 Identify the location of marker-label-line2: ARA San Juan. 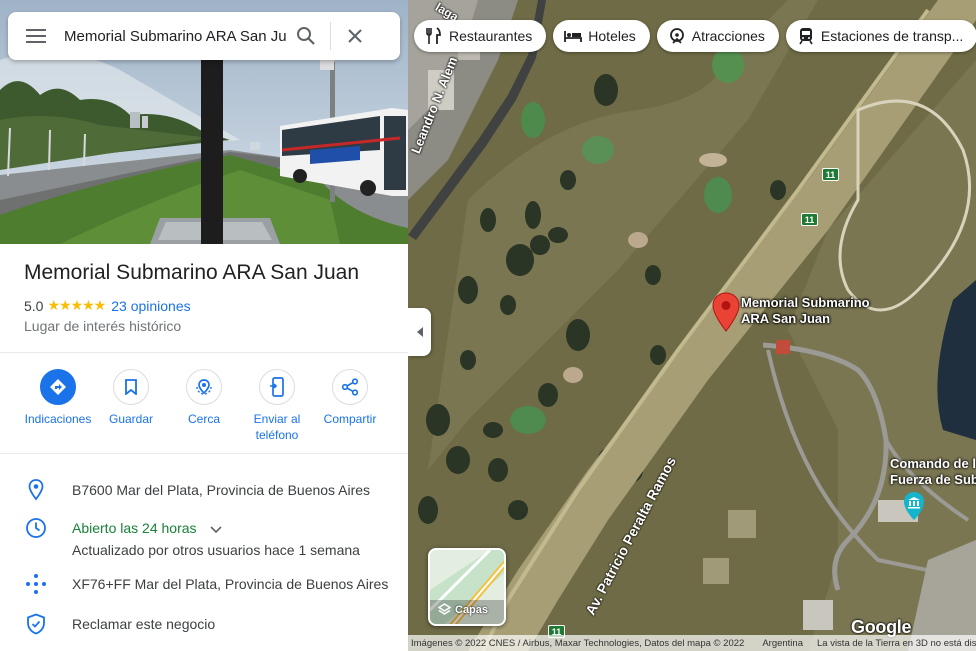
(786, 318).